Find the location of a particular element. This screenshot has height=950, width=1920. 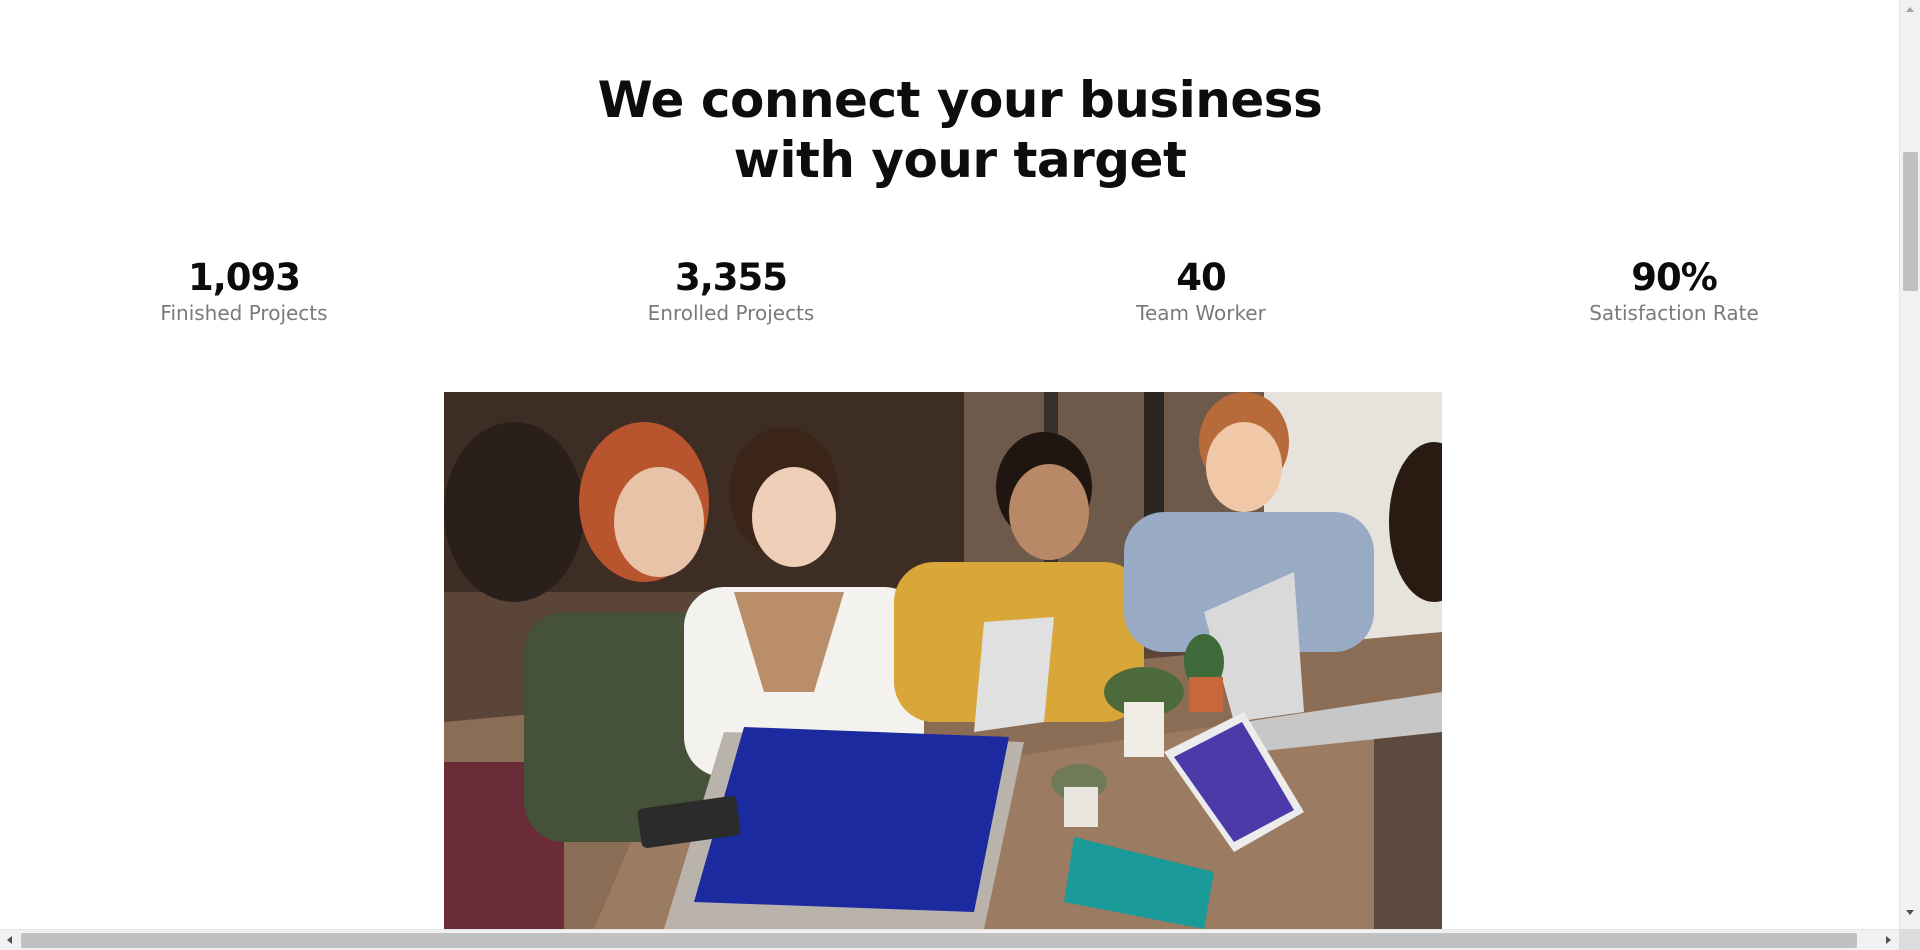

stat-value: 90% is located at coordinates (1674, 277).